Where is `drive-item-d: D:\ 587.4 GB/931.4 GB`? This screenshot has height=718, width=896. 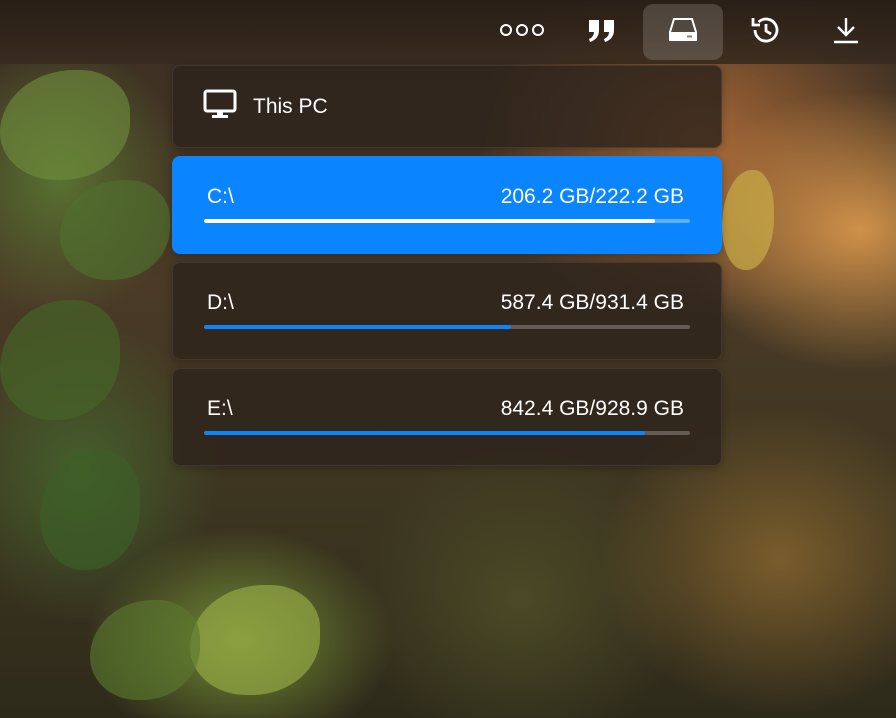
drive-item-d: D:\ 587.4 GB/931.4 GB is located at coordinates (447, 311).